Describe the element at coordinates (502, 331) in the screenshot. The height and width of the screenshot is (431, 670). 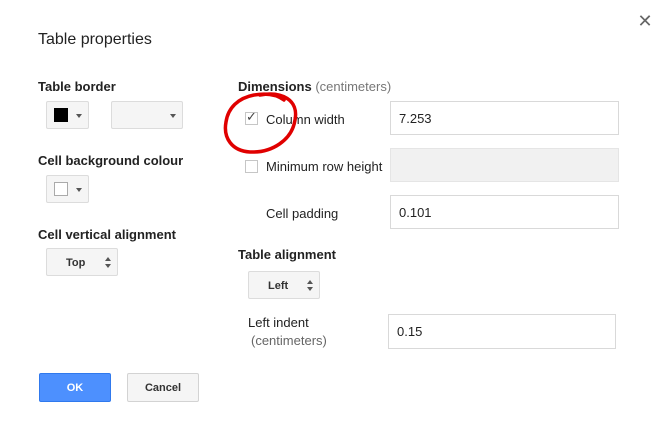
I see `left-indent-input: 0.15` at that location.